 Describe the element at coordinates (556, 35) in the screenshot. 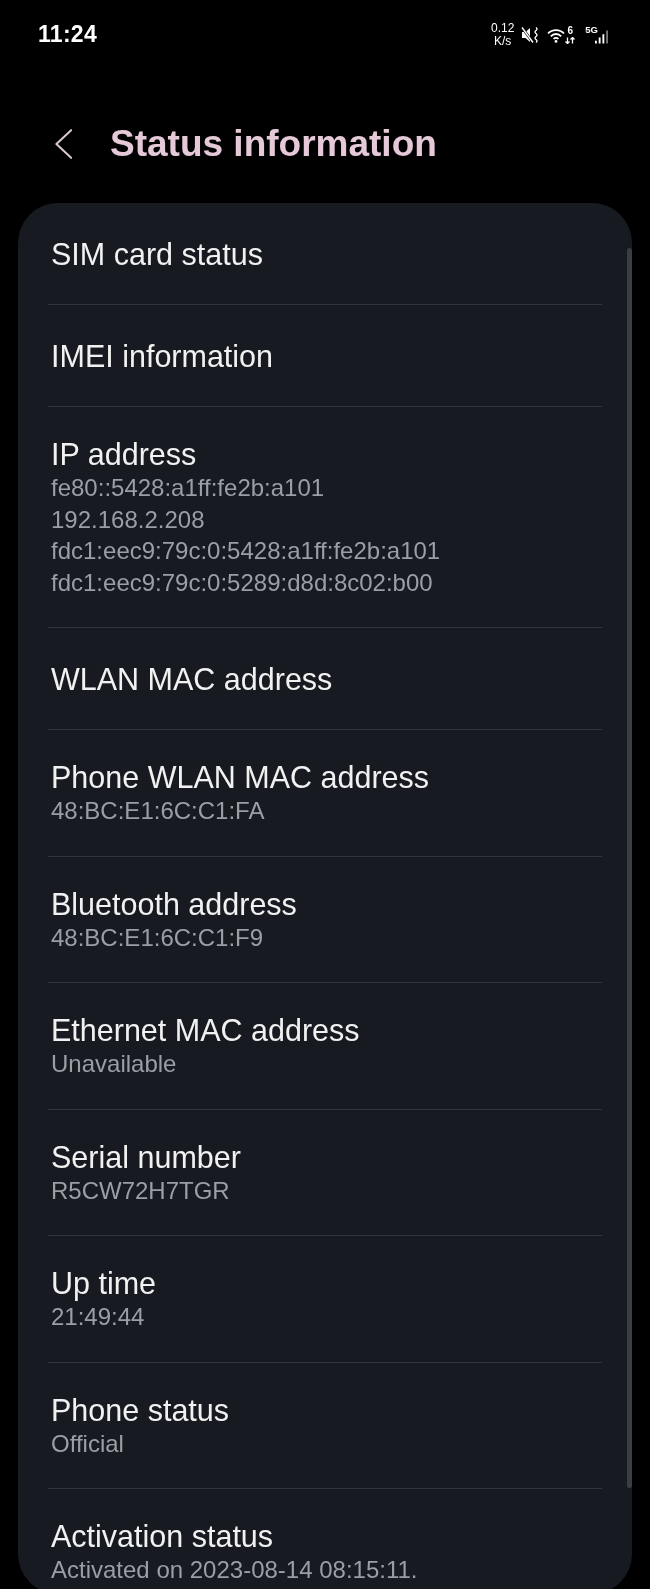

I see `wifi-icon` at that location.